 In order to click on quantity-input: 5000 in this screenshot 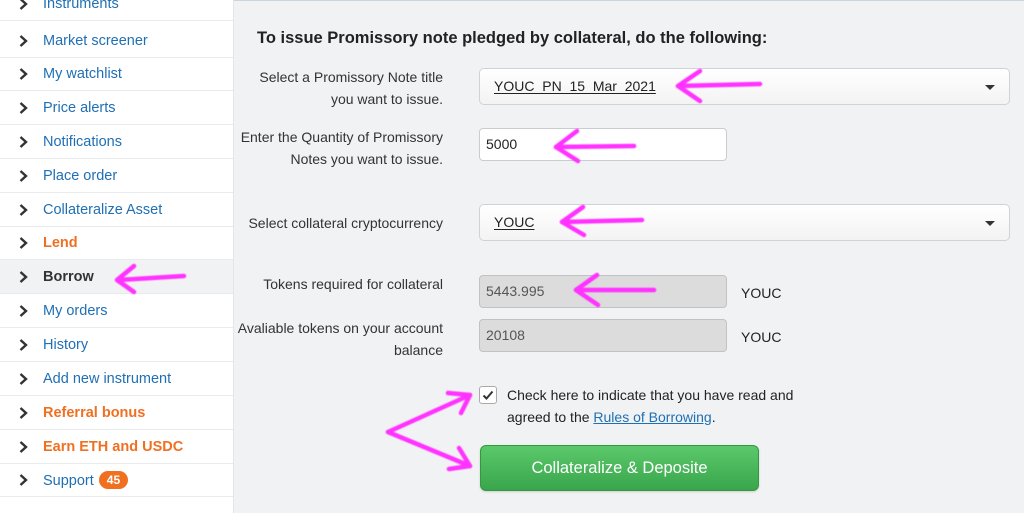, I will do `click(603, 144)`.